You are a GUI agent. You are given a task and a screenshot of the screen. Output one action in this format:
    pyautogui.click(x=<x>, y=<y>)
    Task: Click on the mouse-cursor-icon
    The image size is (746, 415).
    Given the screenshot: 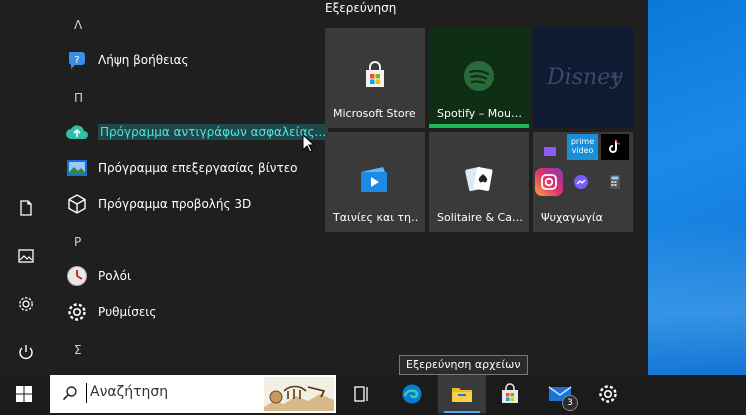 What is the action you would take?
    pyautogui.click(x=309, y=145)
    